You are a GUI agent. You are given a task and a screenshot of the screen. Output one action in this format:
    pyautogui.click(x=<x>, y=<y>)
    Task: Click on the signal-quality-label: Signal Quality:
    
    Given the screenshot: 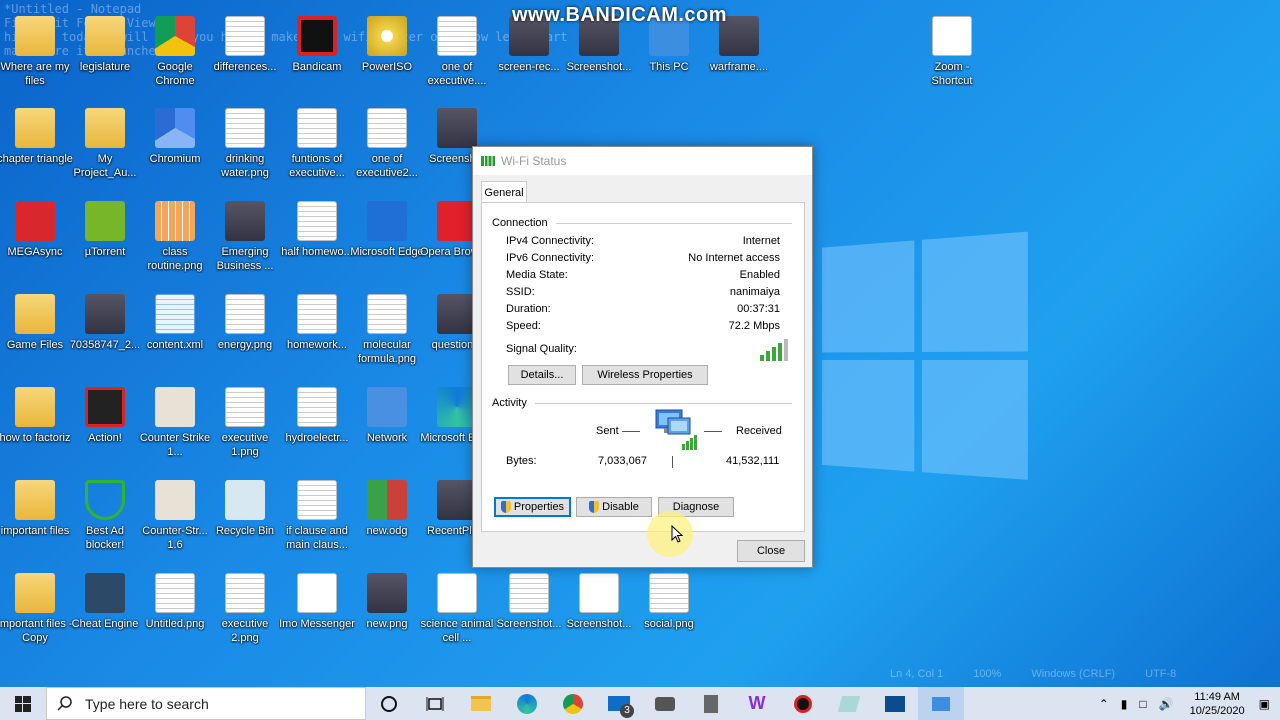 What is the action you would take?
    pyautogui.click(x=541, y=349)
    